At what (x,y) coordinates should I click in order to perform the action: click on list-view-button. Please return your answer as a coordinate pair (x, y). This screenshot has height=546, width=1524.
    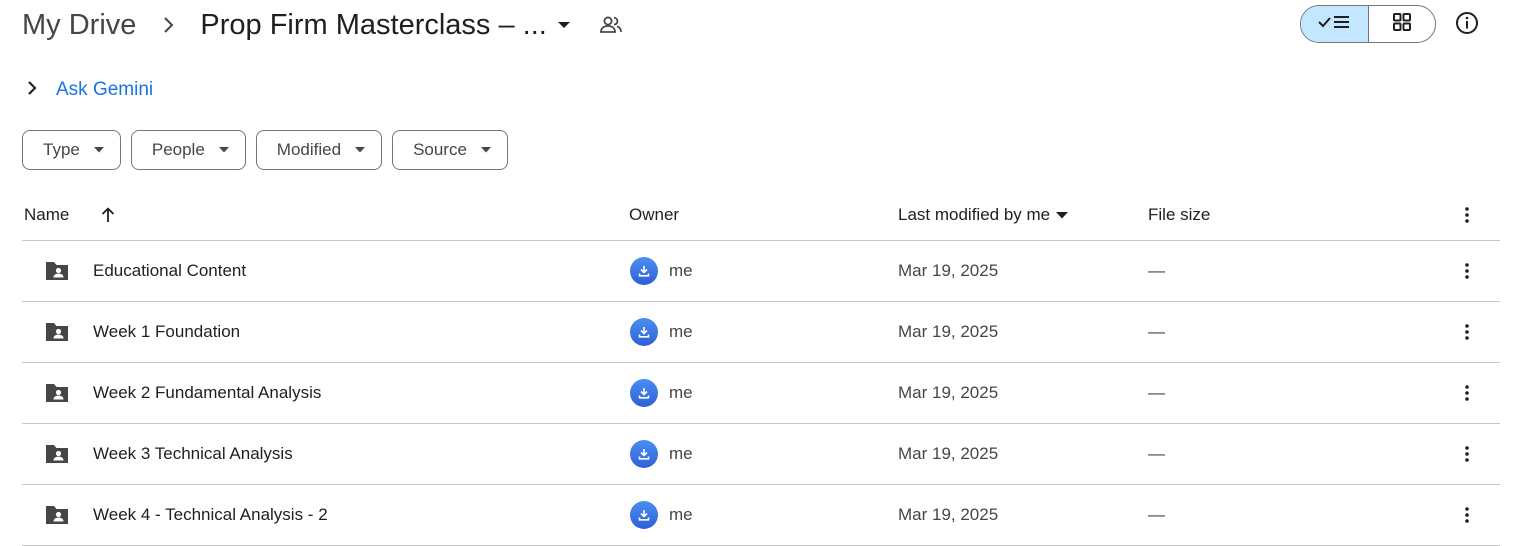
    Looking at the image, I should click on (1335, 24).